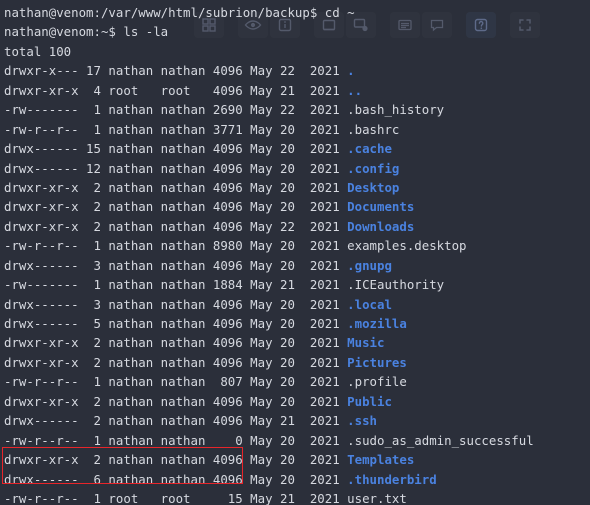 The image size is (590, 505). I want to click on shell-command: ls -la, so click(146, 32).